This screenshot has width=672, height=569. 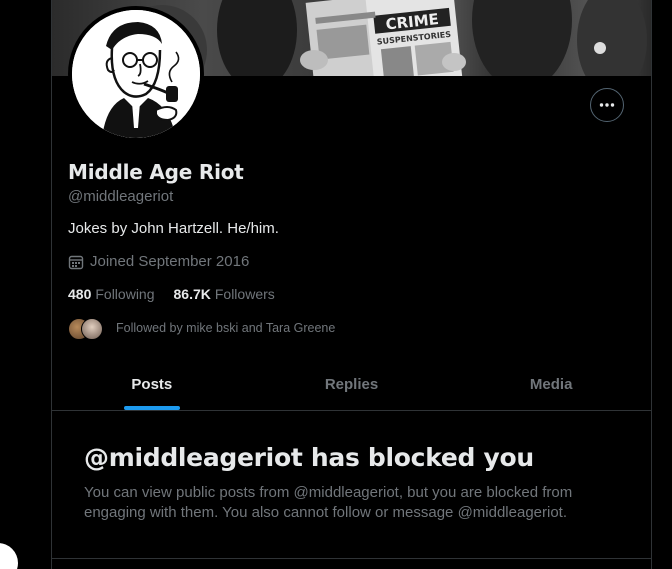 I want to click on tab-label: Media, so click(x=551, y=384).